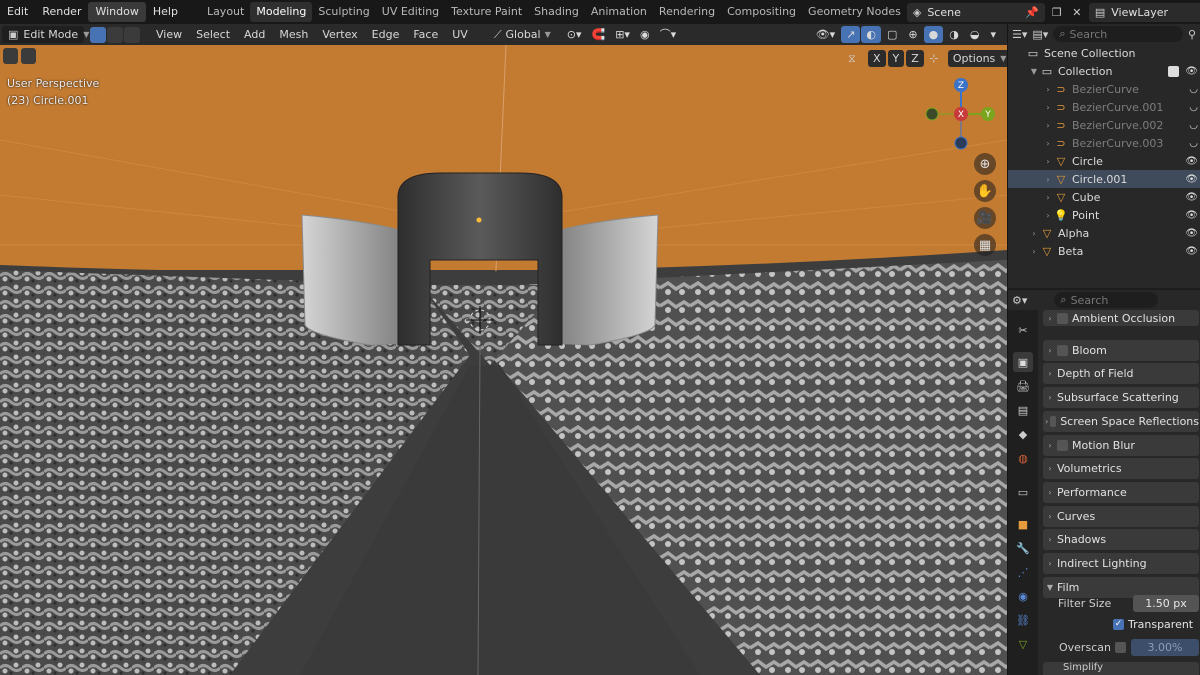 The width and height of the screenshot is (1200, 675). Describe the element at coordinates (1165, 647) in the screenshot. I see `overscan-field: 3.00%` at that location.